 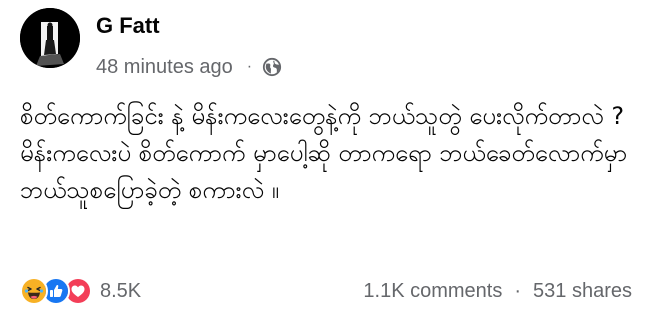 I want to click on post-timestamp: 48 minutes ago, so click(x=164, y=67).